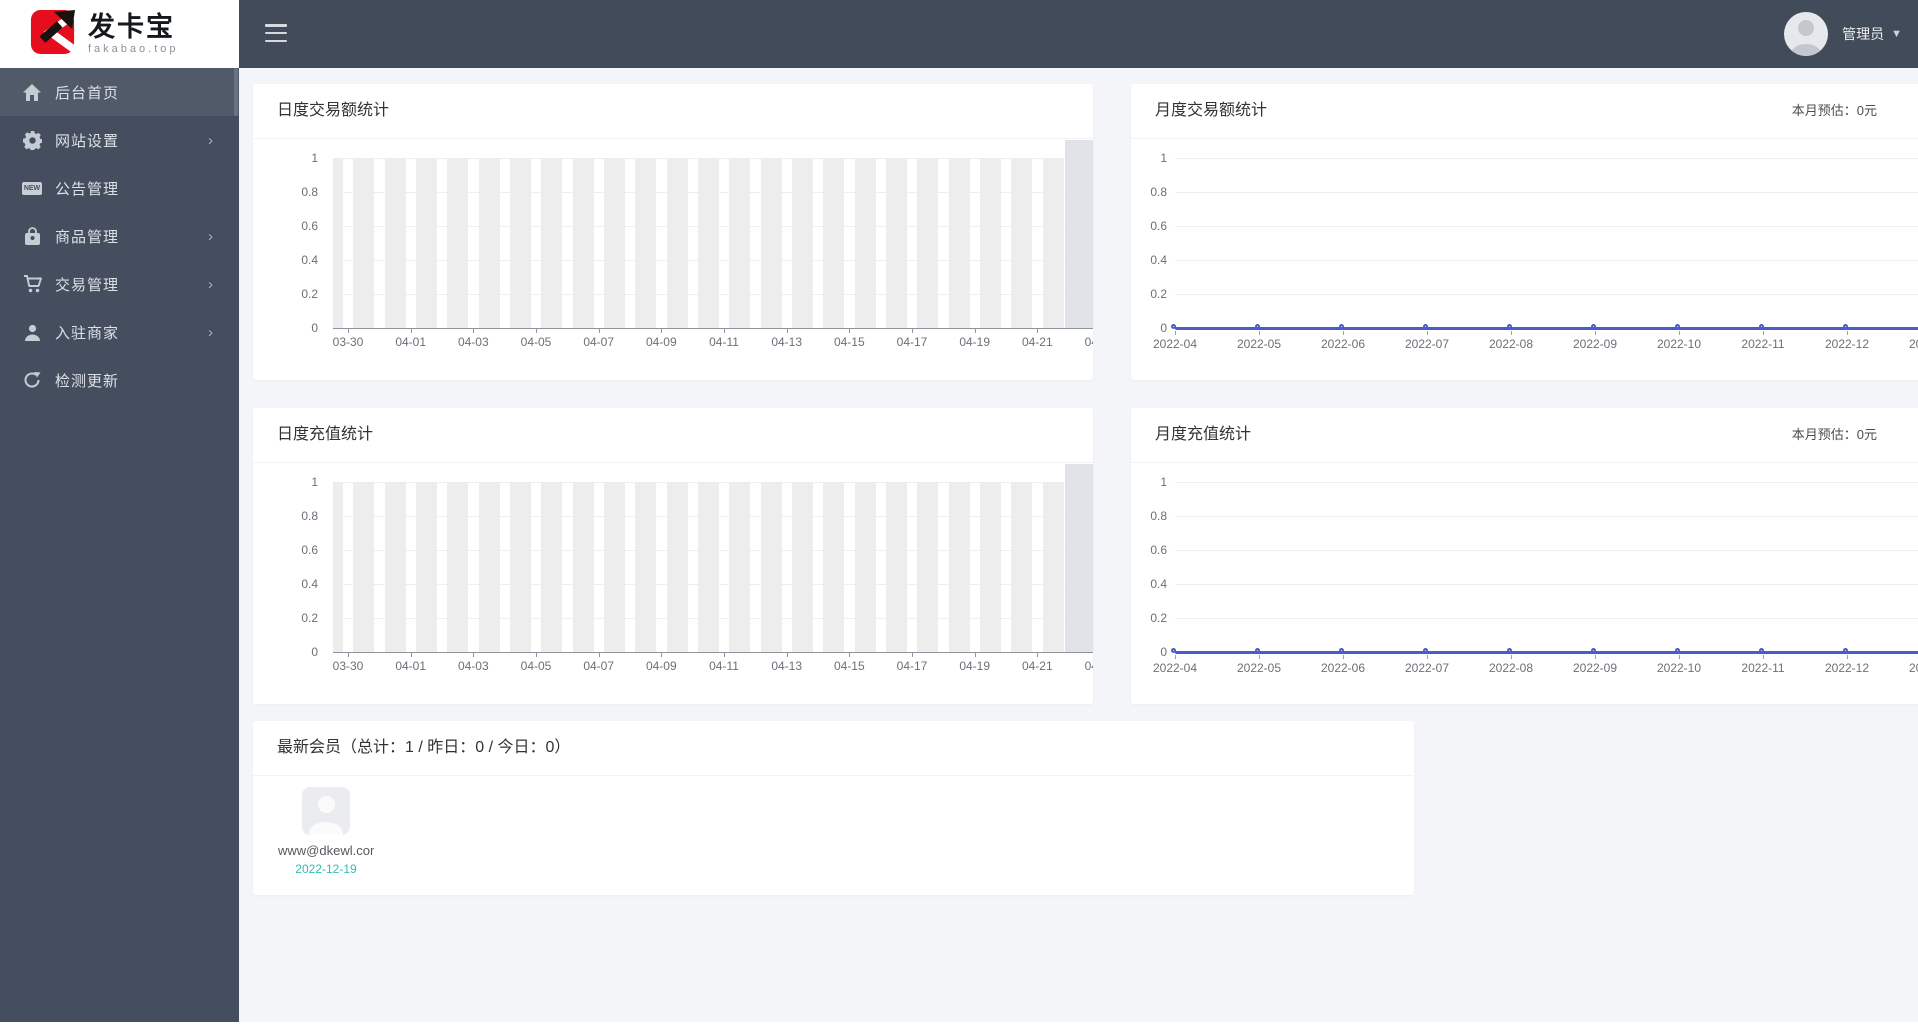 The height and width of the screenshot is (1028, 1918). I want to click on sidebar-item-site-settings: 网站设置 ›, so click(119, 140).